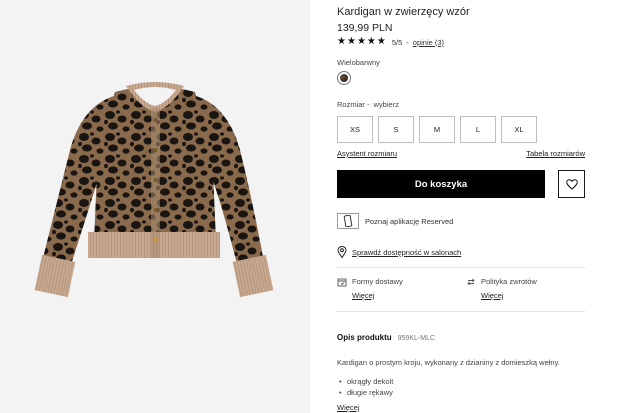 Image resolution: width=620 pixels, height=413 pixels. Describe the element at coordinates (353, 104) in the screenshot. I see `size-label-text: Rozmiar -` at that location.